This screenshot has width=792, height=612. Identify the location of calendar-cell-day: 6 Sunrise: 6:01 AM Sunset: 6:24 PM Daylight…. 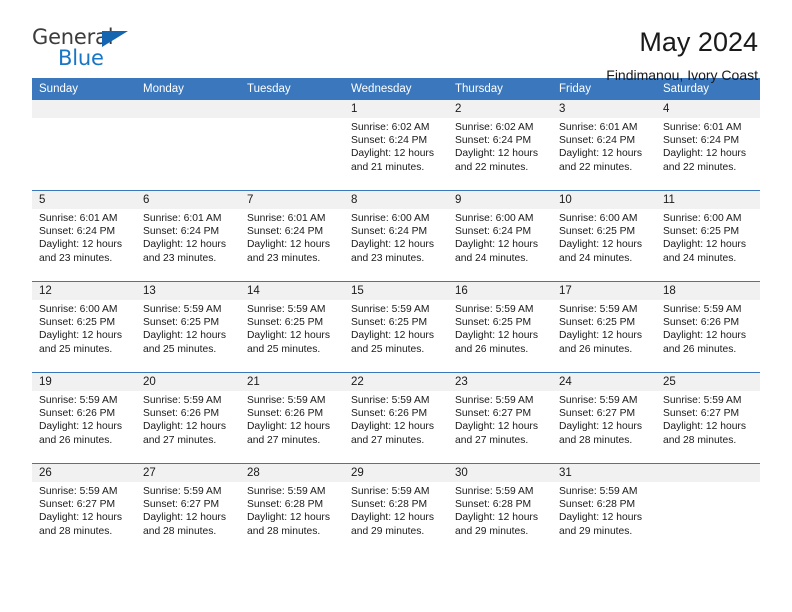
(188, 236).